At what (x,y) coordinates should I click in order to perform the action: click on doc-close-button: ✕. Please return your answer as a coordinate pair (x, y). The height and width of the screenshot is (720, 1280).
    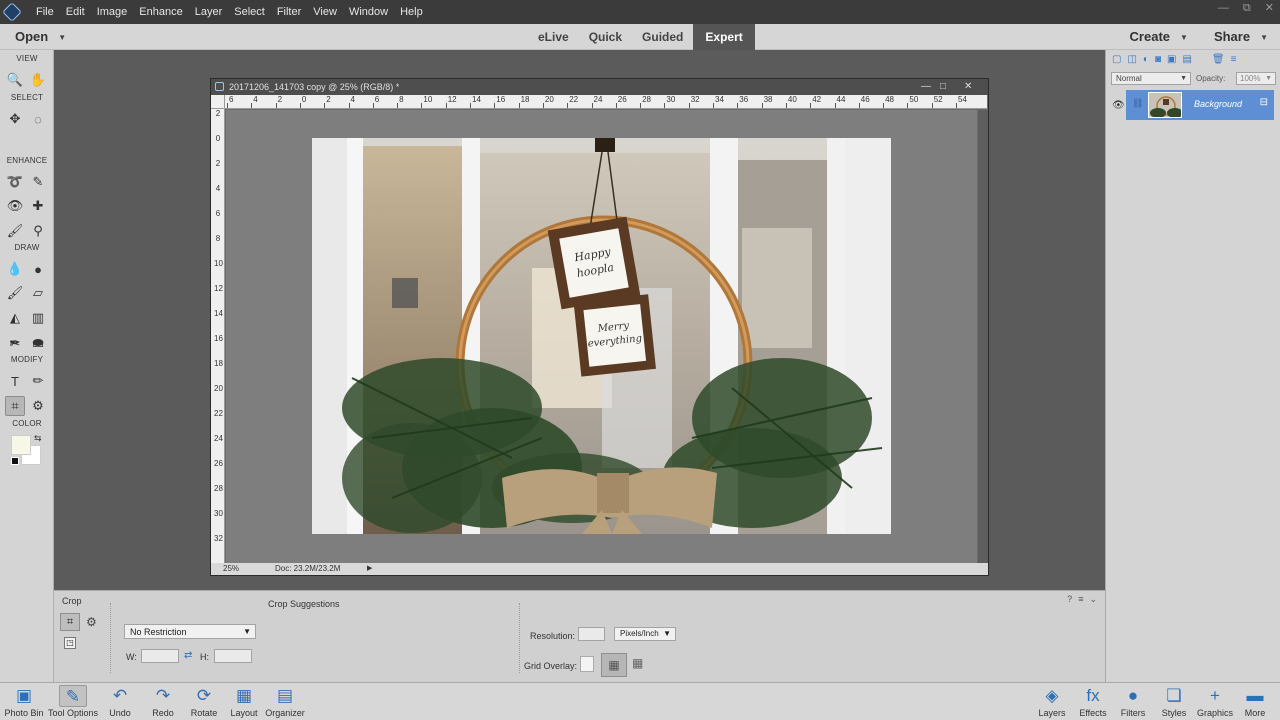
    Looking at the image, I should click on (968, 87).